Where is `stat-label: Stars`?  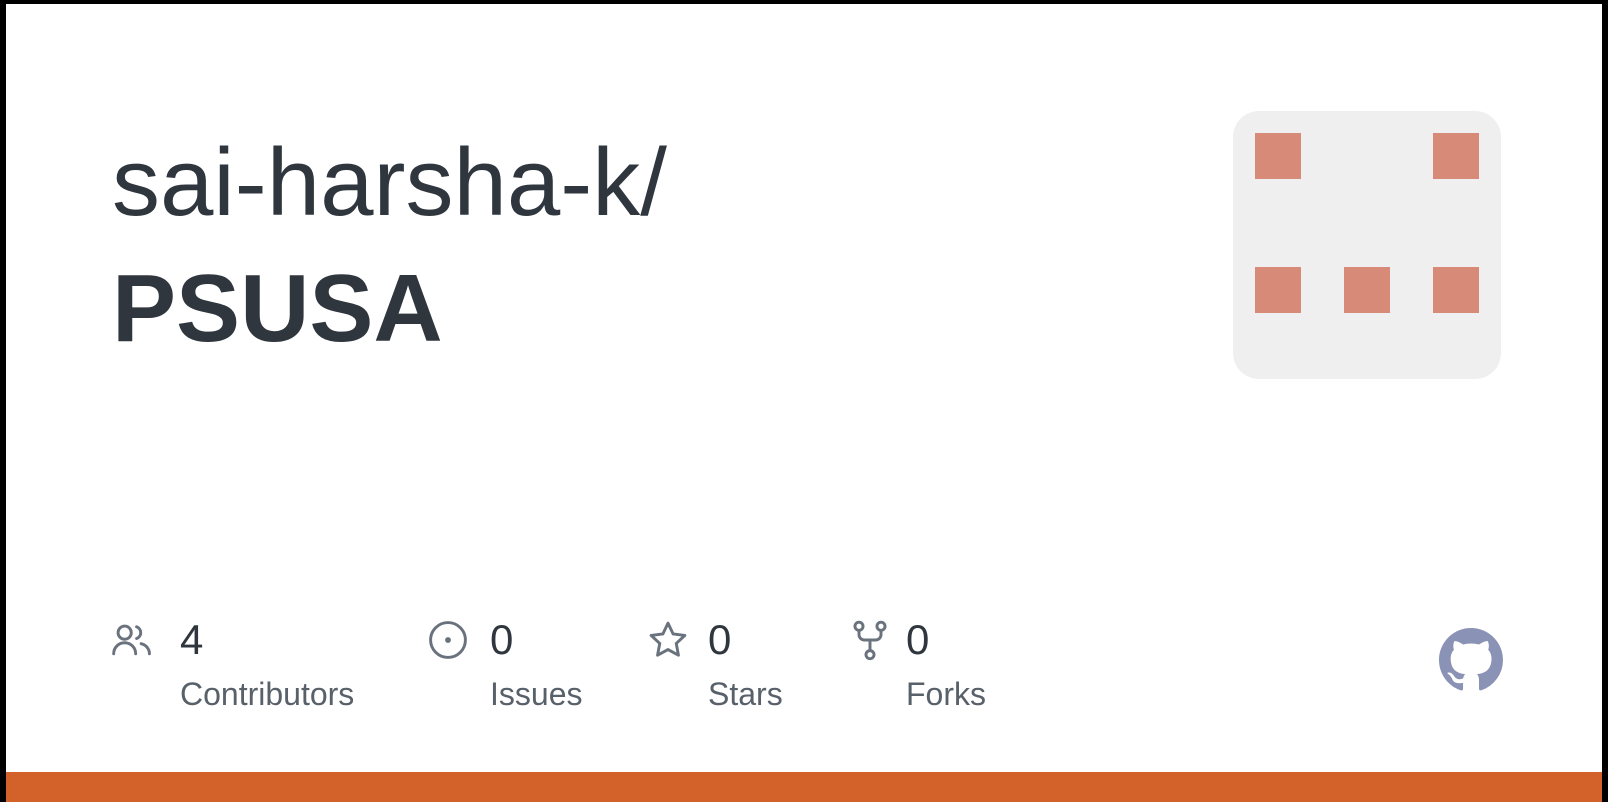 stat-label: Stars is located at coordinates (745, 694).